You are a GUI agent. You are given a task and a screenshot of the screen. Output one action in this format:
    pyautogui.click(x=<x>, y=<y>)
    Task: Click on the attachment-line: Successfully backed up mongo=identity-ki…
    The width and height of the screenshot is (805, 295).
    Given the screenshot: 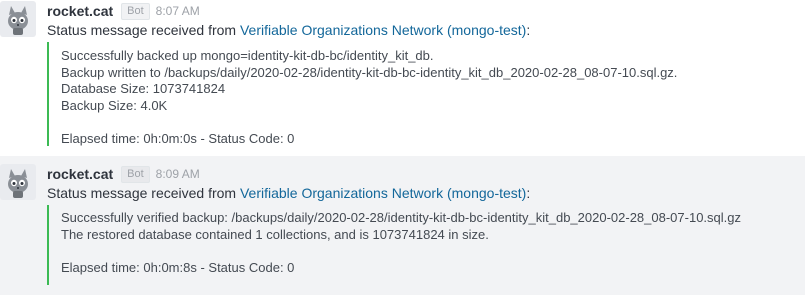 What is the action you would take?
    pyautogui.click(x=247, y=55)
    